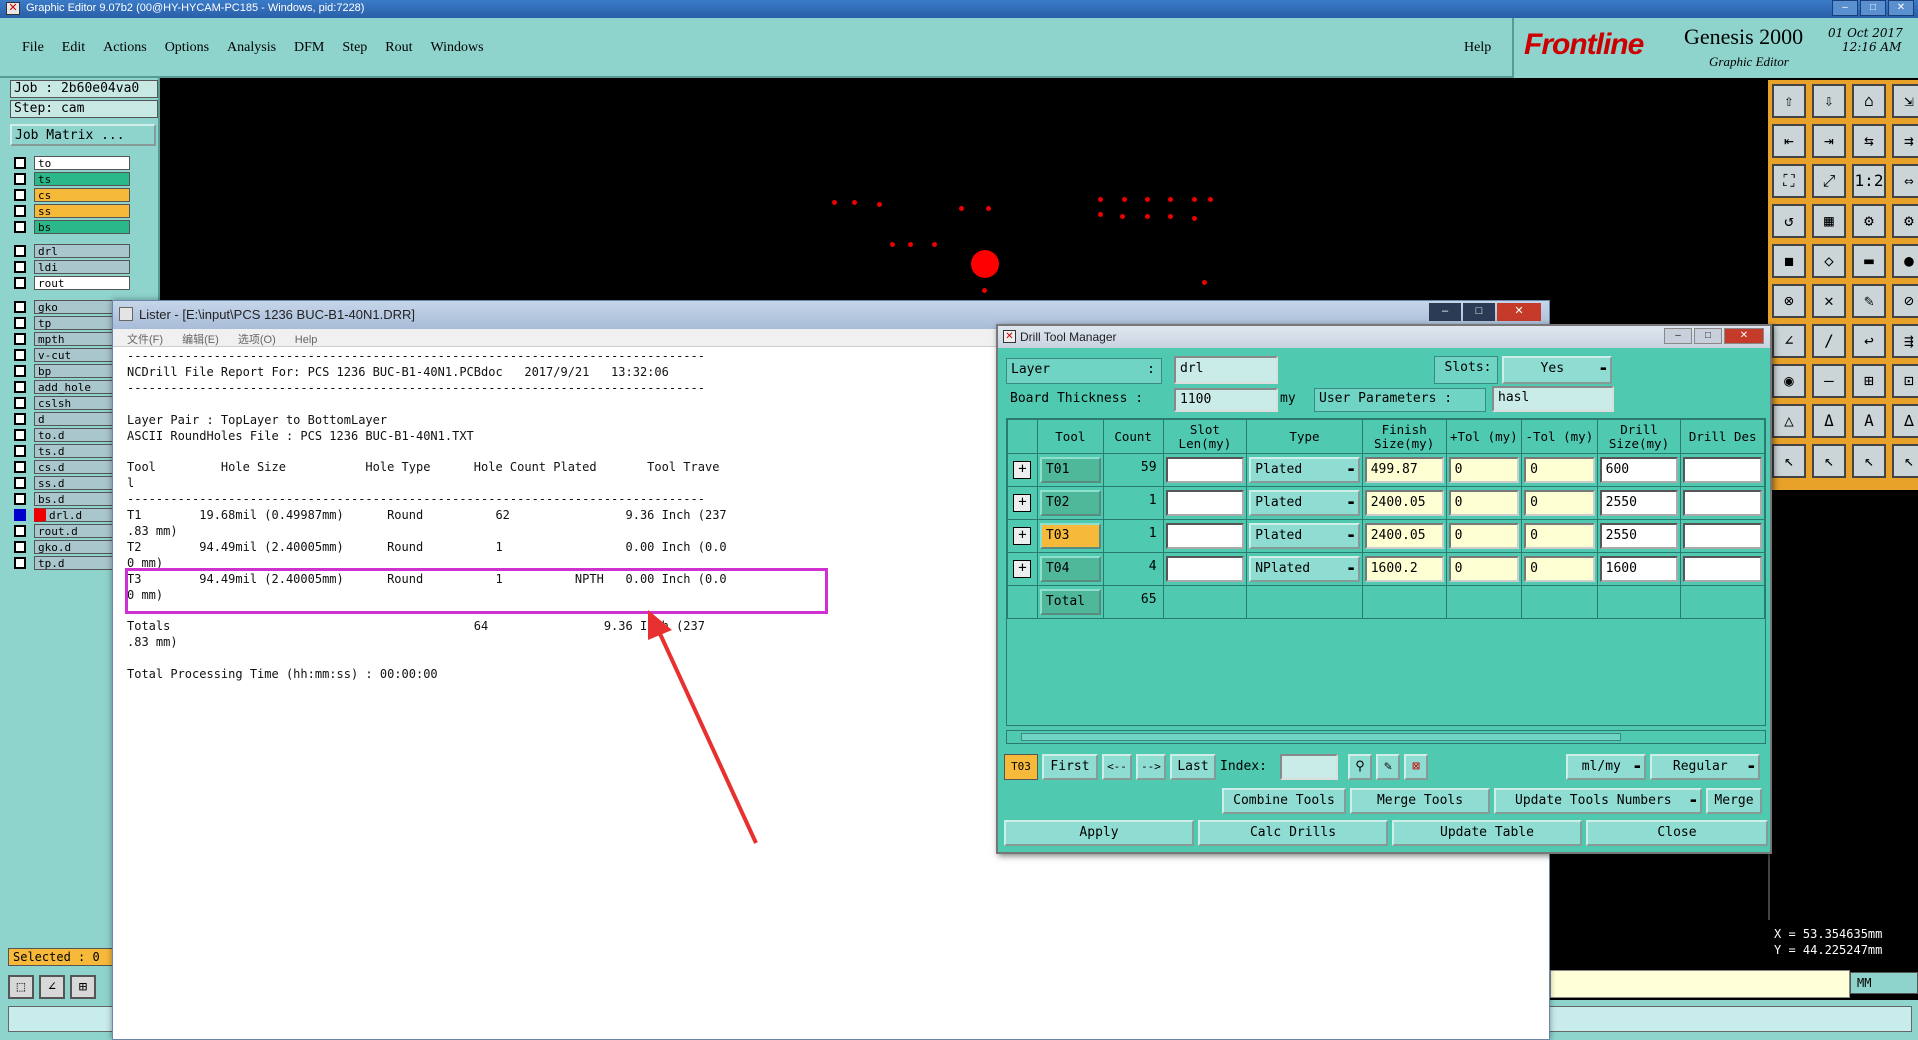 The image size is (1918, 1040). What do you see at coordinates (1869, 301) in the screenshot?
I see `tool-icon: ✎` at bounding box center [1869, 301].